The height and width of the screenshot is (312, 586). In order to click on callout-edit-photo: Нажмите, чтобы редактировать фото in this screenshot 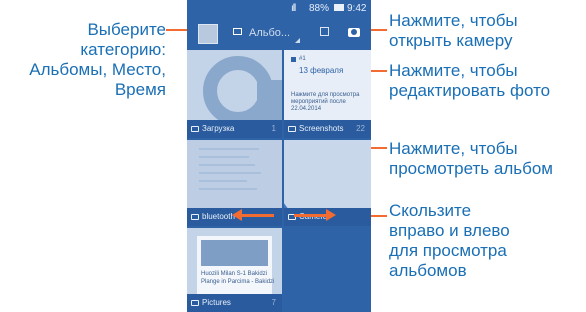, I will do `click(486, 81)`.